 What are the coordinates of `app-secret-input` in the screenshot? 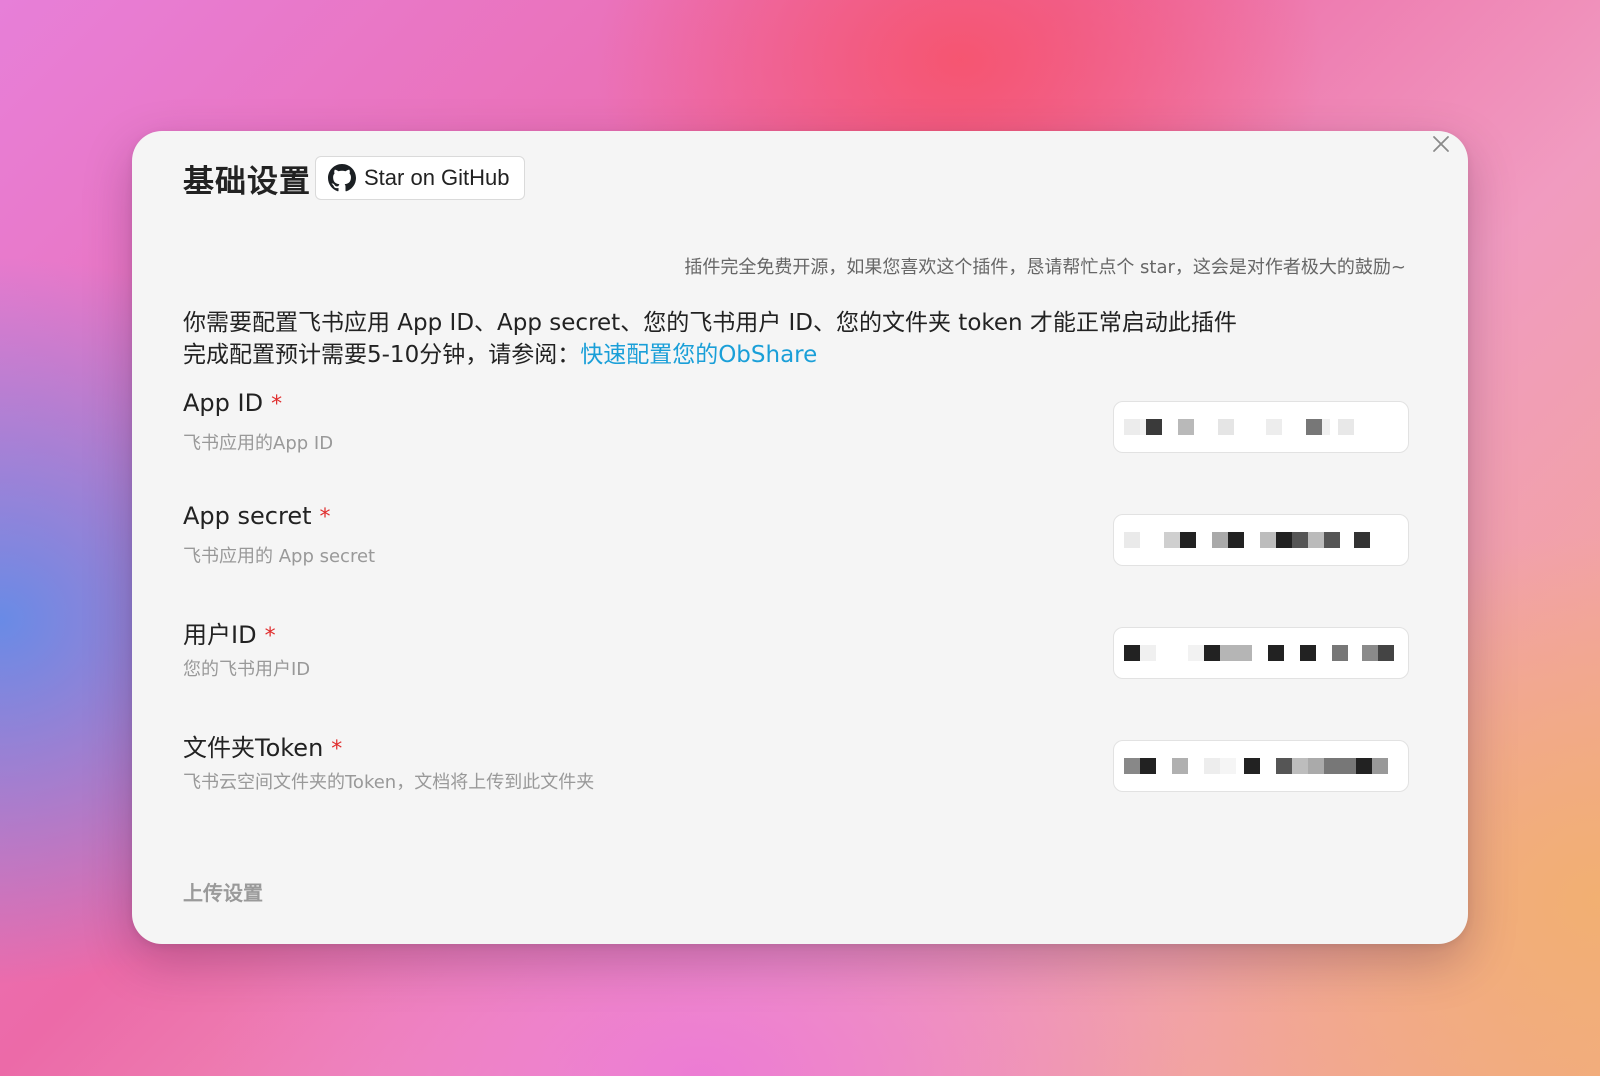 It's located at (1261, 540).